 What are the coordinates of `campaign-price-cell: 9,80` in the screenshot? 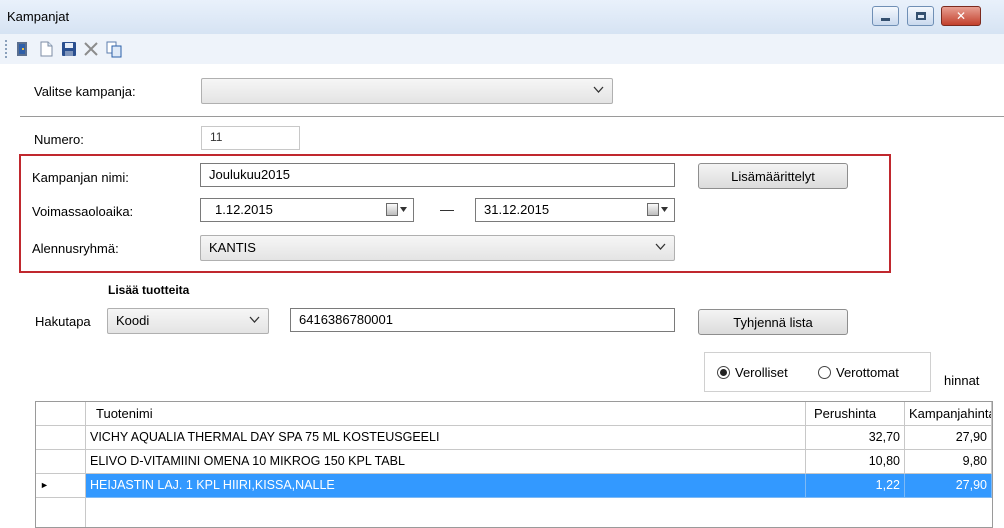 It's located at (948, 462).